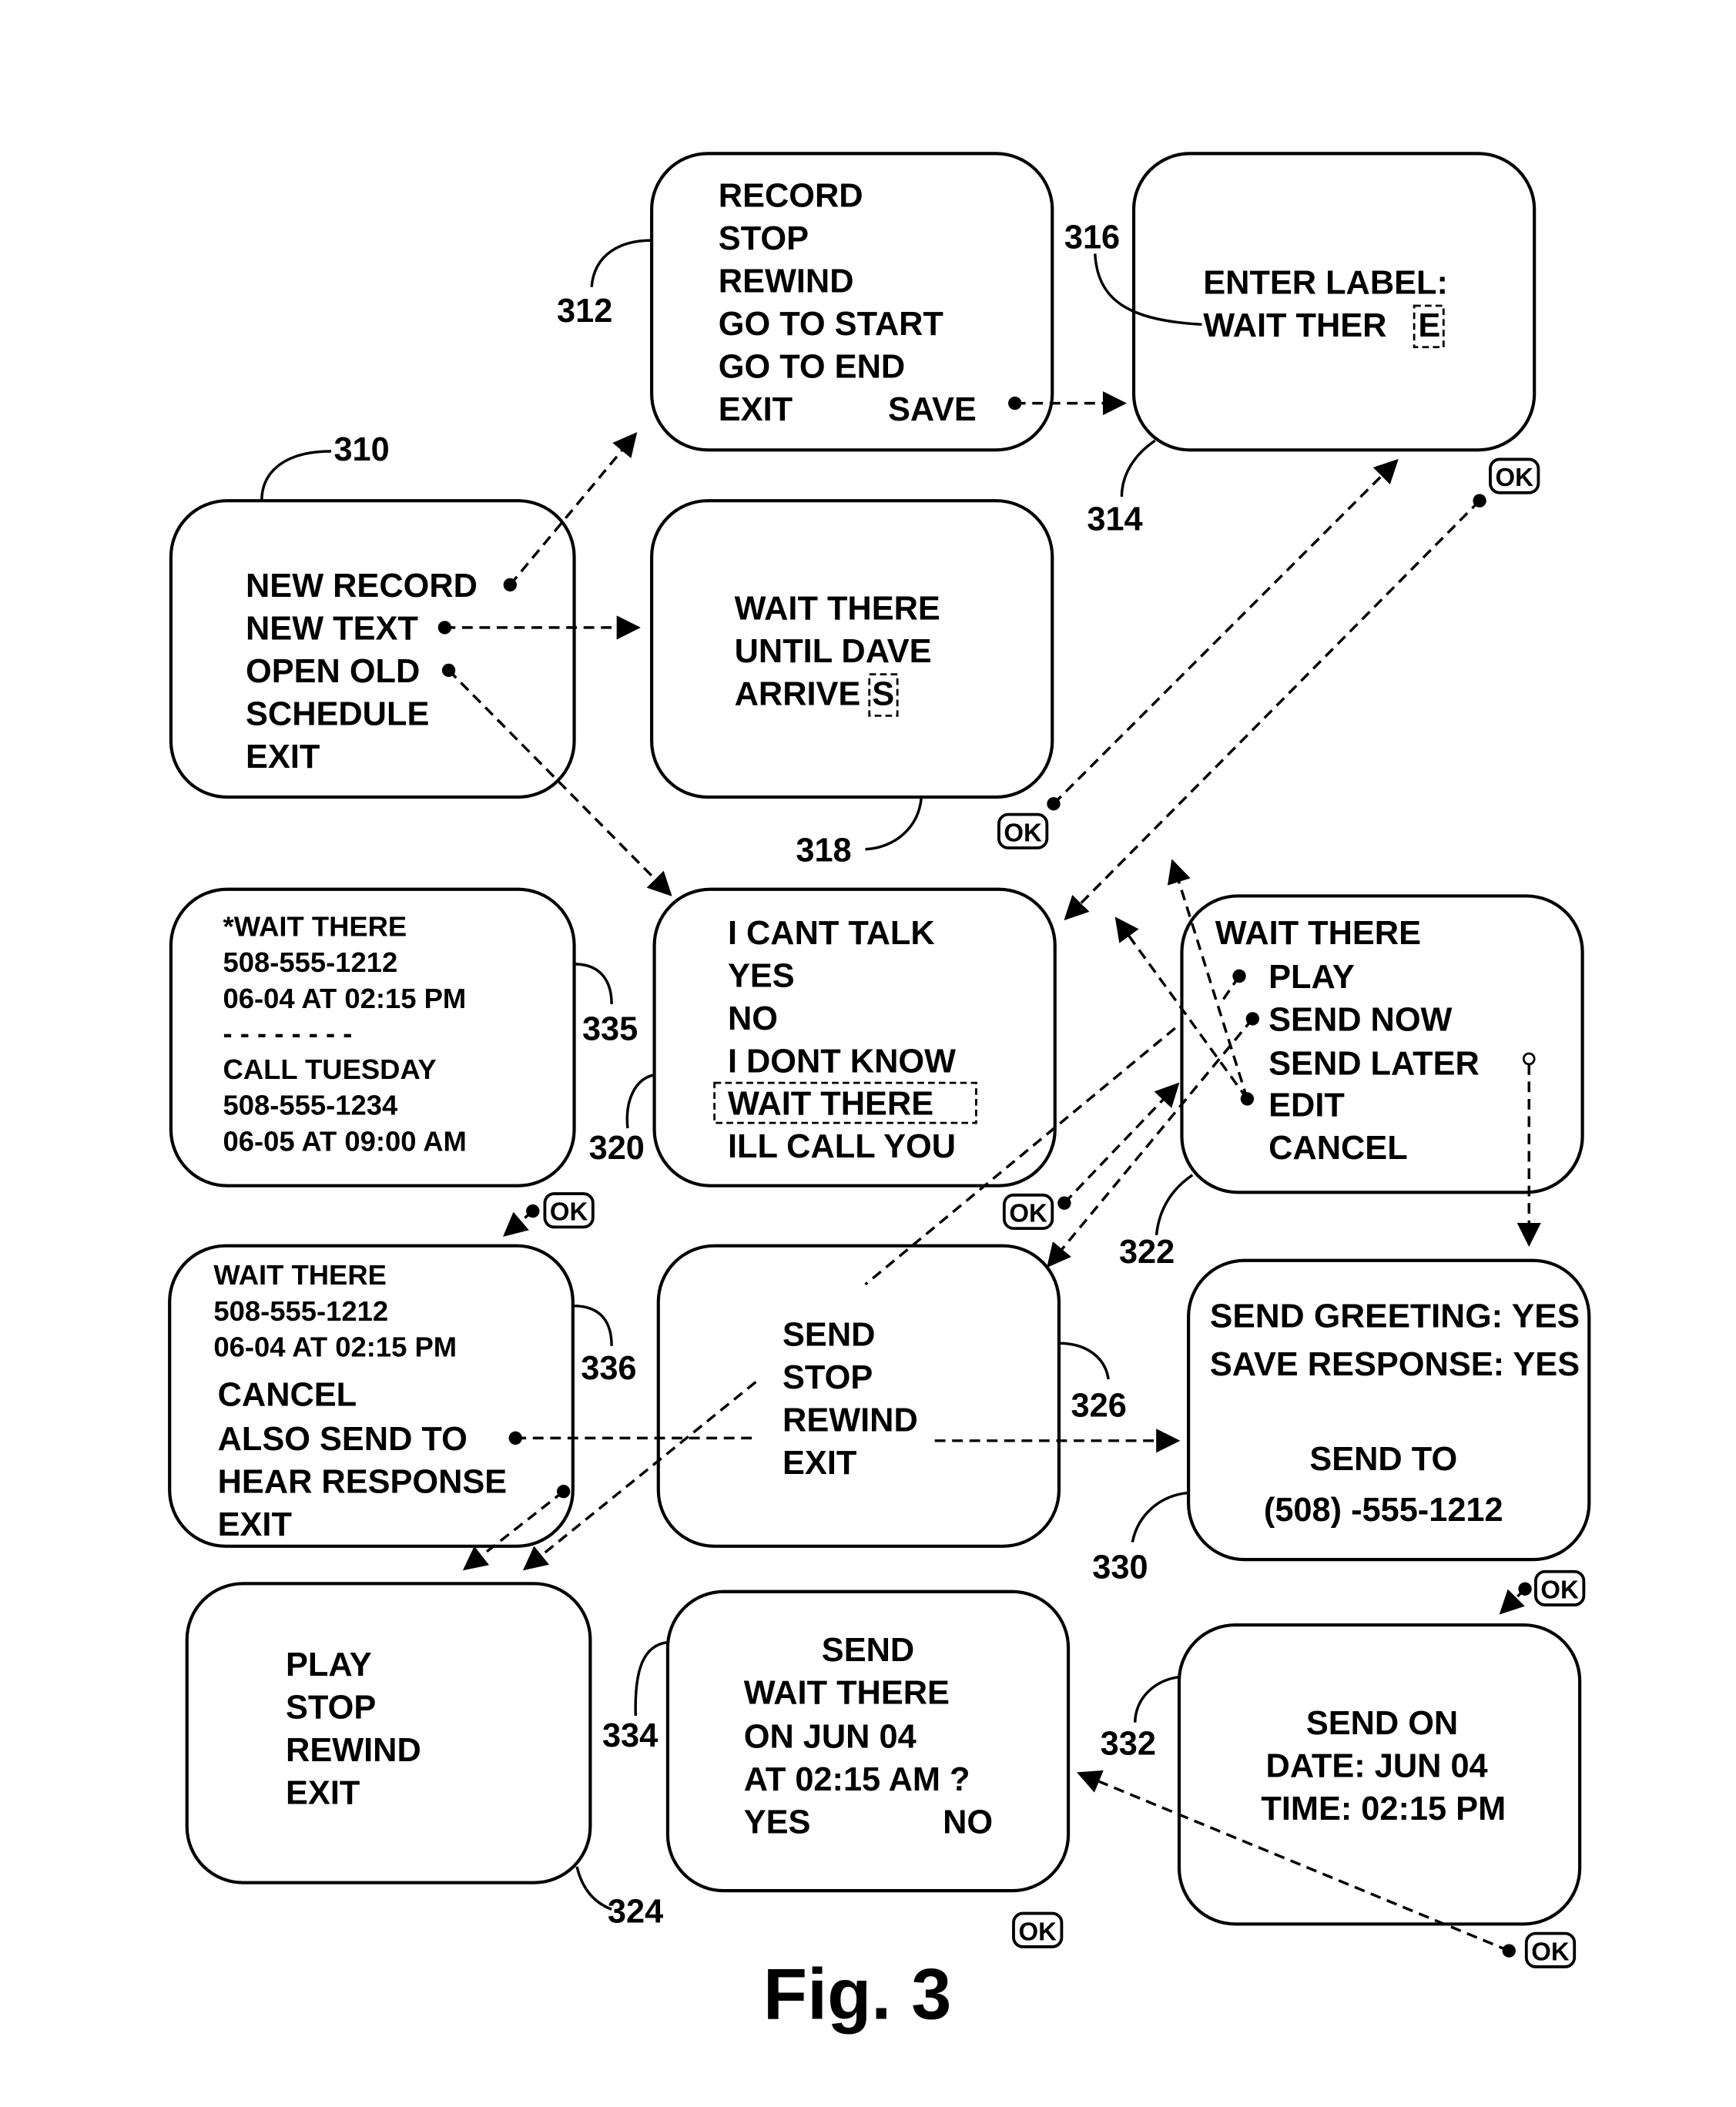 The width and height of the screenshot is (1736, 2107). What do you see at coordinates (569, 1210) in the screenshot?
I see `ok-button-335: OK` at bounding box center [569, 1210].